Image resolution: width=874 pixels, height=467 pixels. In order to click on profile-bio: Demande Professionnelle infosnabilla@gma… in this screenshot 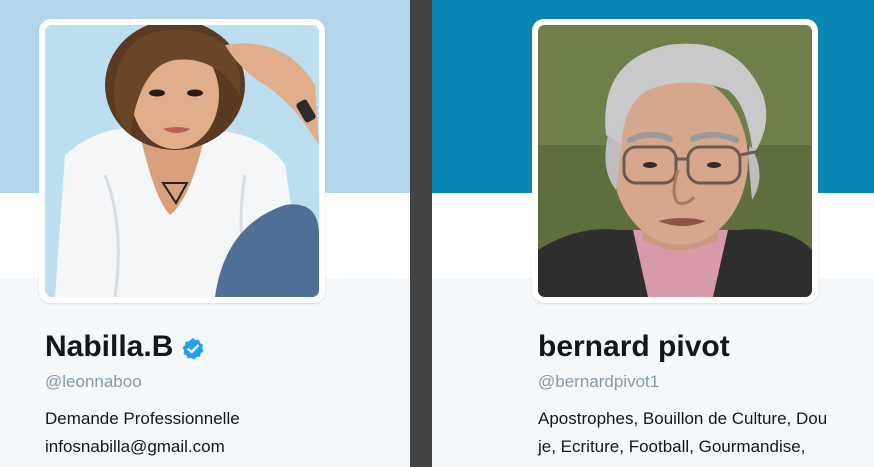, I will do `click(142, 433)`.